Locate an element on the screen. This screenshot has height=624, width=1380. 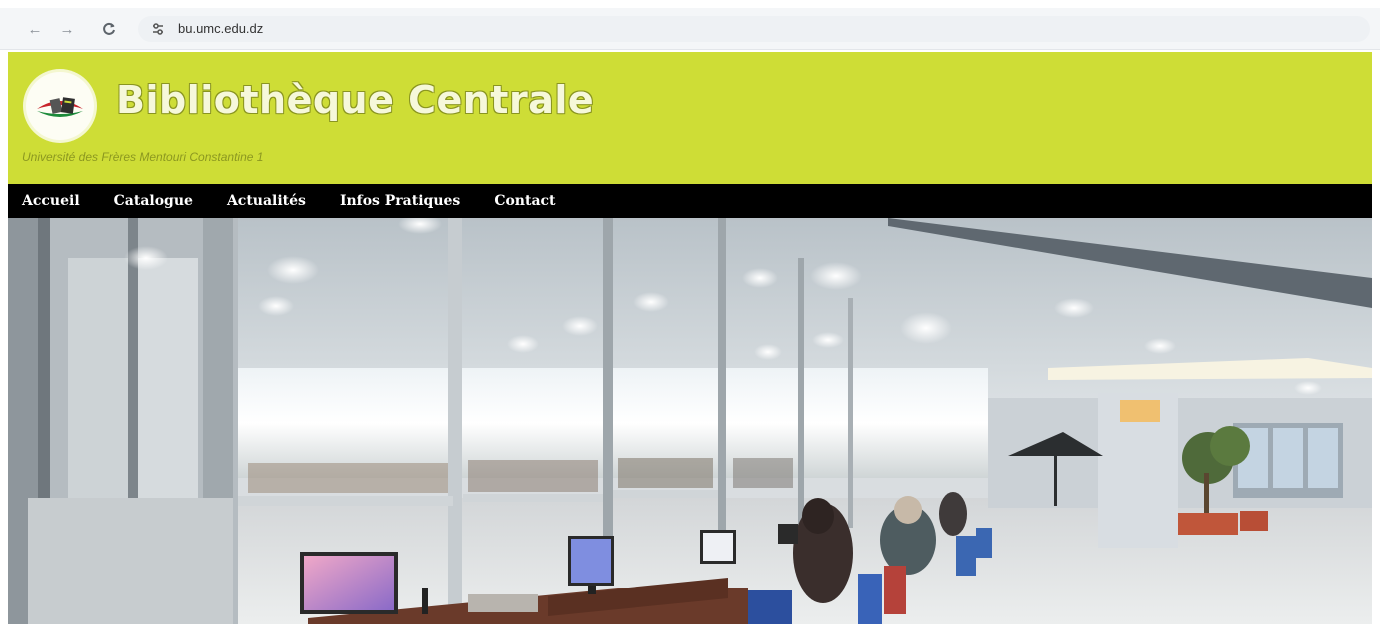
forward-arrow-icon: → is located at coordinates (67, 29).